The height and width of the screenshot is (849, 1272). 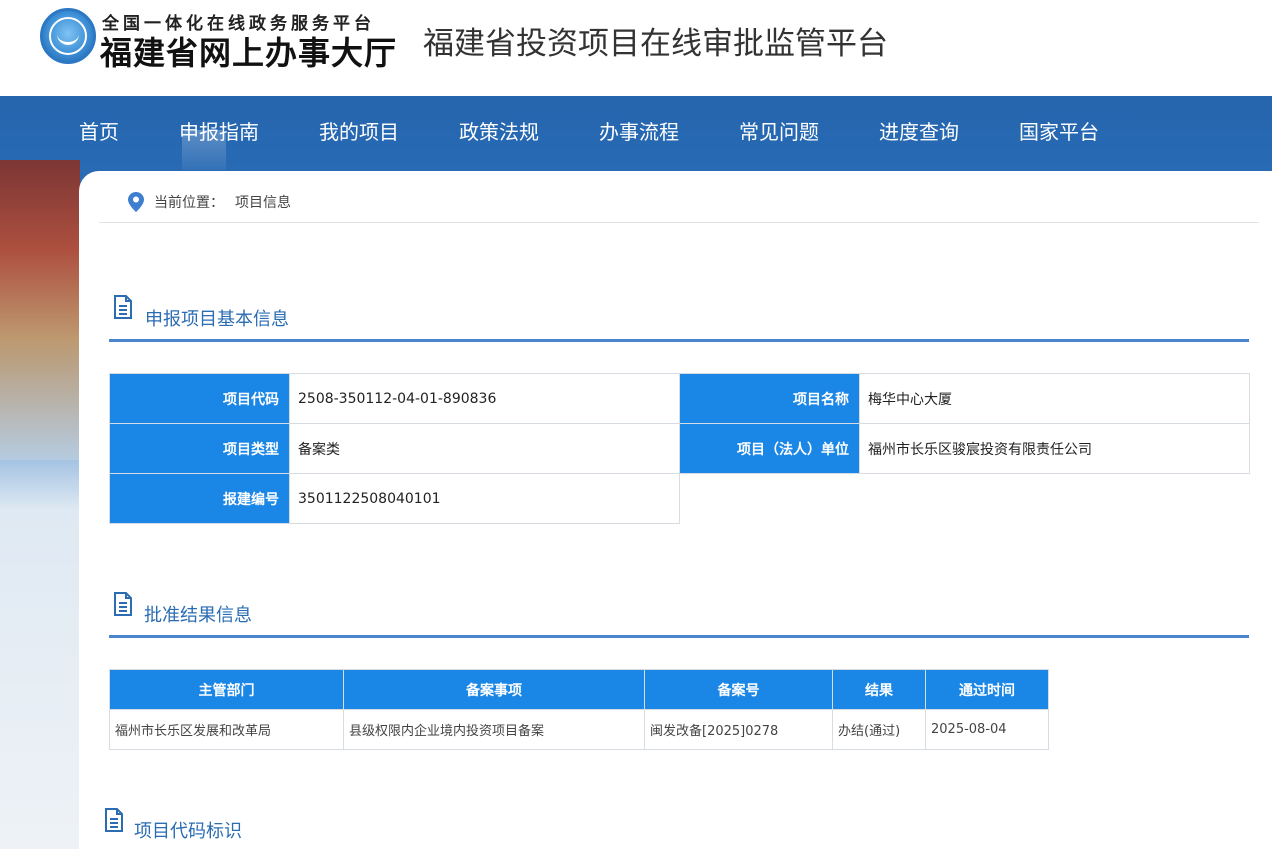 What do you see at coordinates (499, 130) in the screenshot?
I see `nav-item-policies: 政策法规` at bounding box center [499, 130].